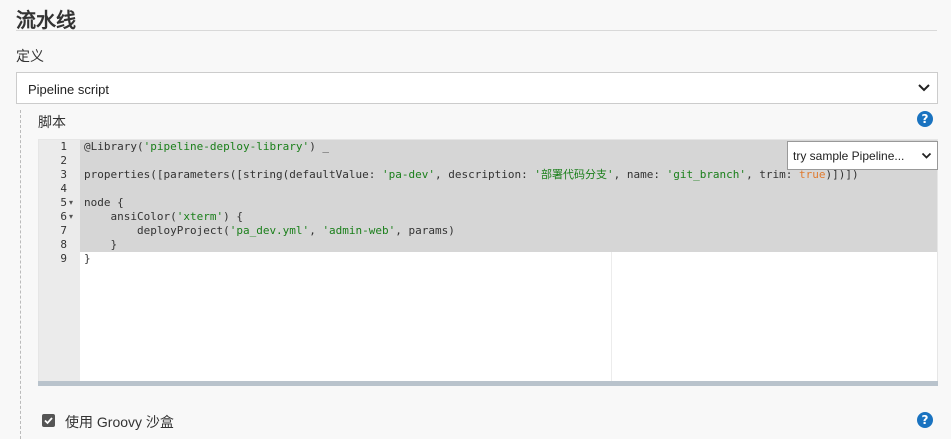 The image size is (951, 439). I want to click on code-line: ansiColor('xterm') {, so click(163, 217).